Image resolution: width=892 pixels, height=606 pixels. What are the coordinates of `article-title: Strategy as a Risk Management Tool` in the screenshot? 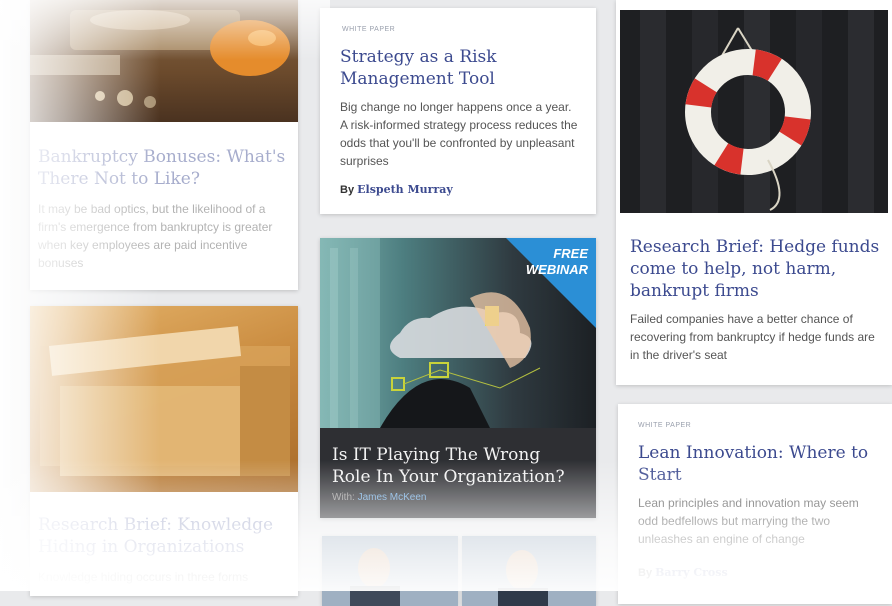 It's located at (460, 68).